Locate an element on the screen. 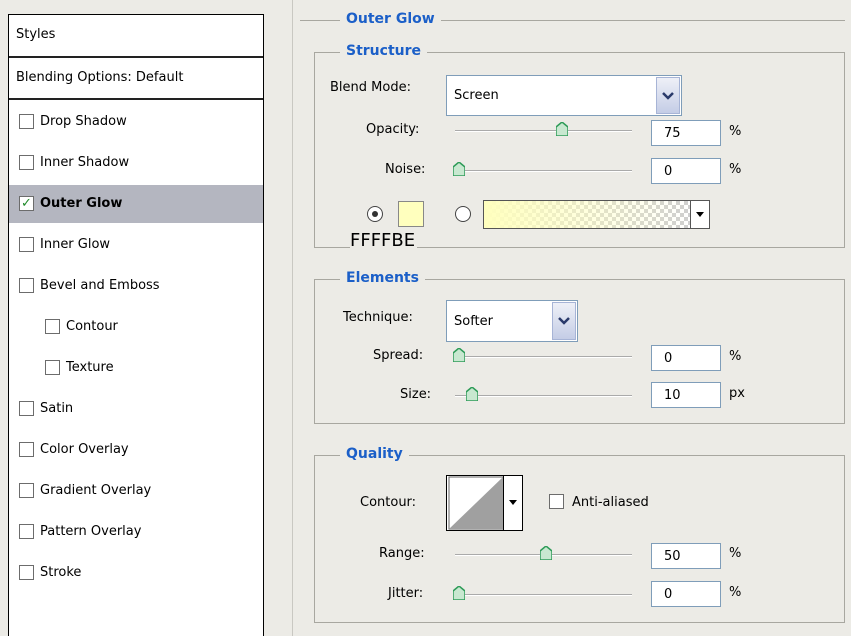  noise-slider-thumb is located at coordinates (459, 169).